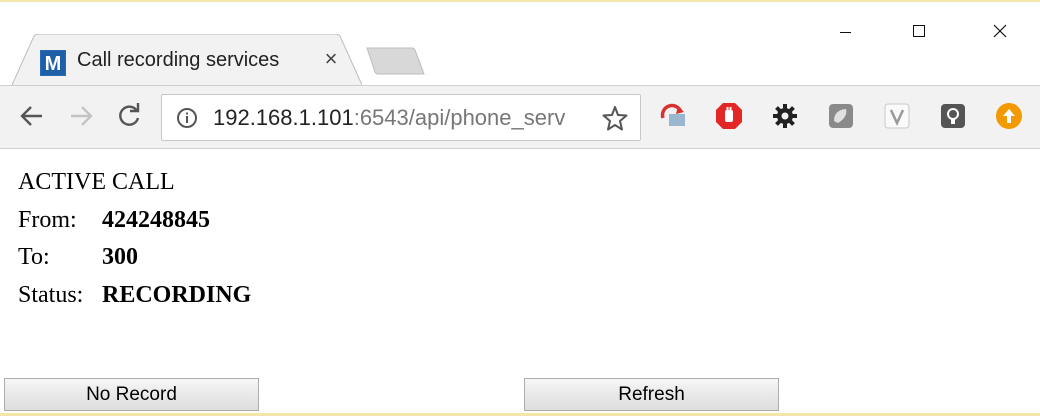 The image size is (1040, 416). What do you see at coordinates (841, 116) in the screenshot?
I see `grey-square-extension-icon` at bounding box center [841, 116].